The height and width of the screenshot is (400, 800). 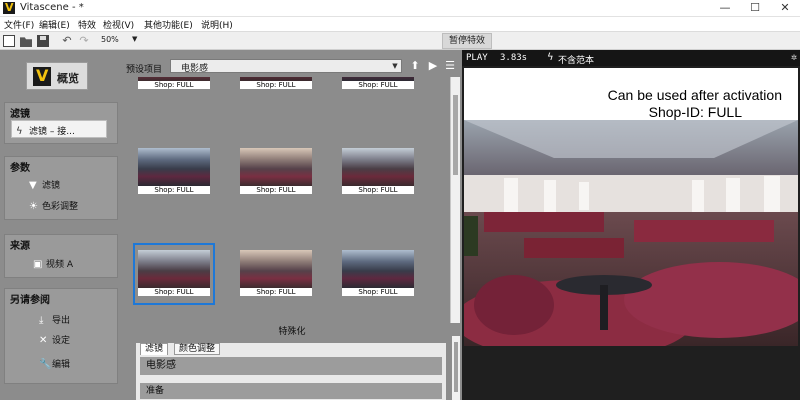 What do you see at coordinates (400, 8) in the screenshot?
I see `title-bar: Vitascene - * — ☐ ✕` at bounding box center [400, 8].